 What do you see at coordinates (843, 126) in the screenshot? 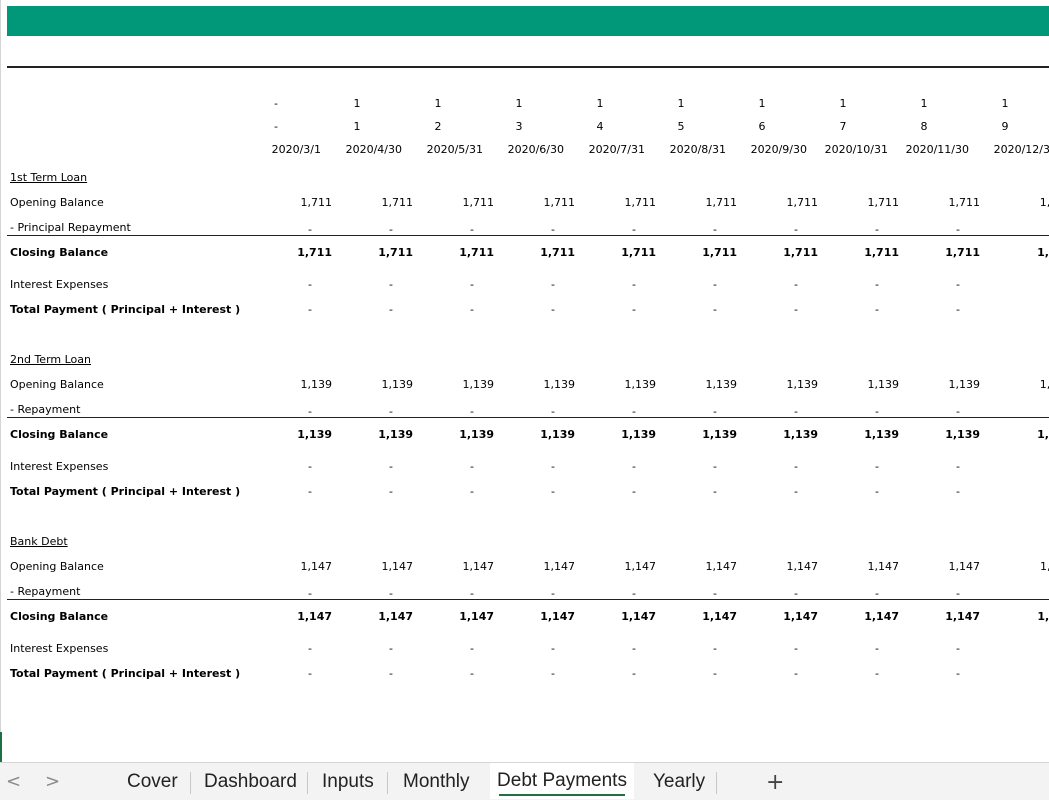
I see `header-cell-row2: 7` at bounding box center [843, 126].